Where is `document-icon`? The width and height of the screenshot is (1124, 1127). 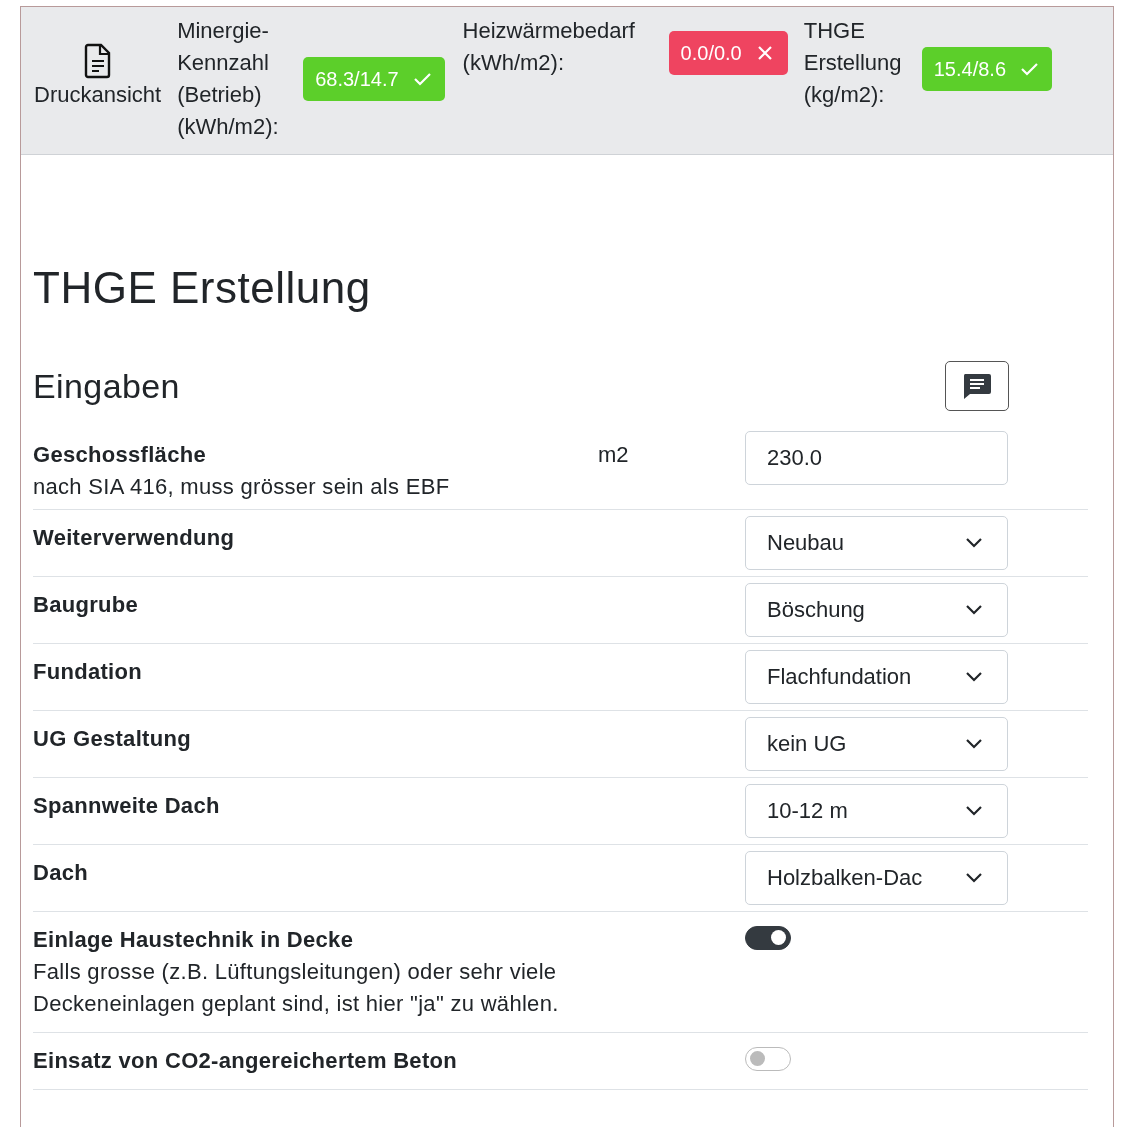 document-icon is located at coordinates (97, 61).